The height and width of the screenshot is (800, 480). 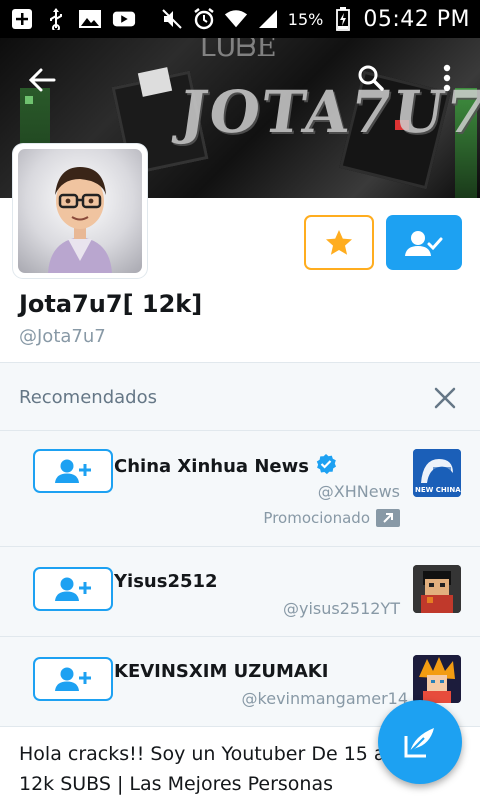 What do you see at coordinates (416, 19) in the screenshot?
I see `clock: 05:42 PM` at bounding box center [416, 19].